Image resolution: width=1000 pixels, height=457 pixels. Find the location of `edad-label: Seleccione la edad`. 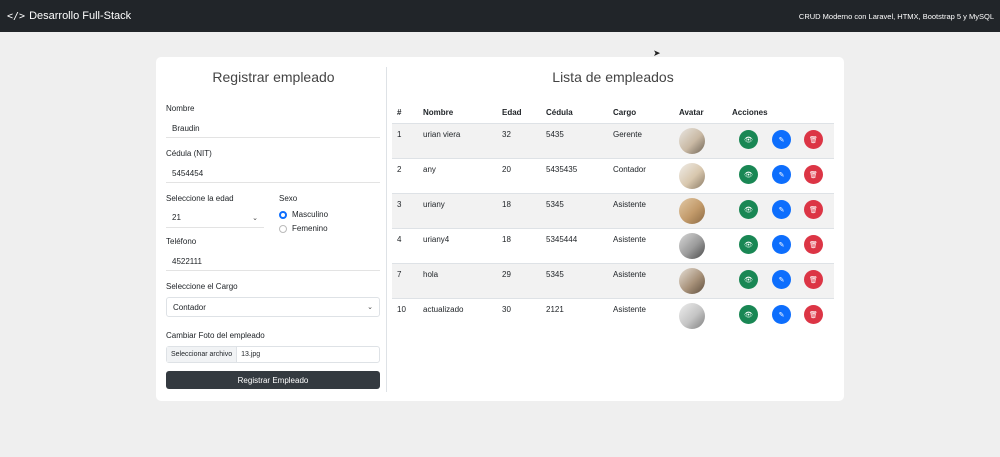

edad-label: Seleccione la edad is located at coordinates (200, 198).